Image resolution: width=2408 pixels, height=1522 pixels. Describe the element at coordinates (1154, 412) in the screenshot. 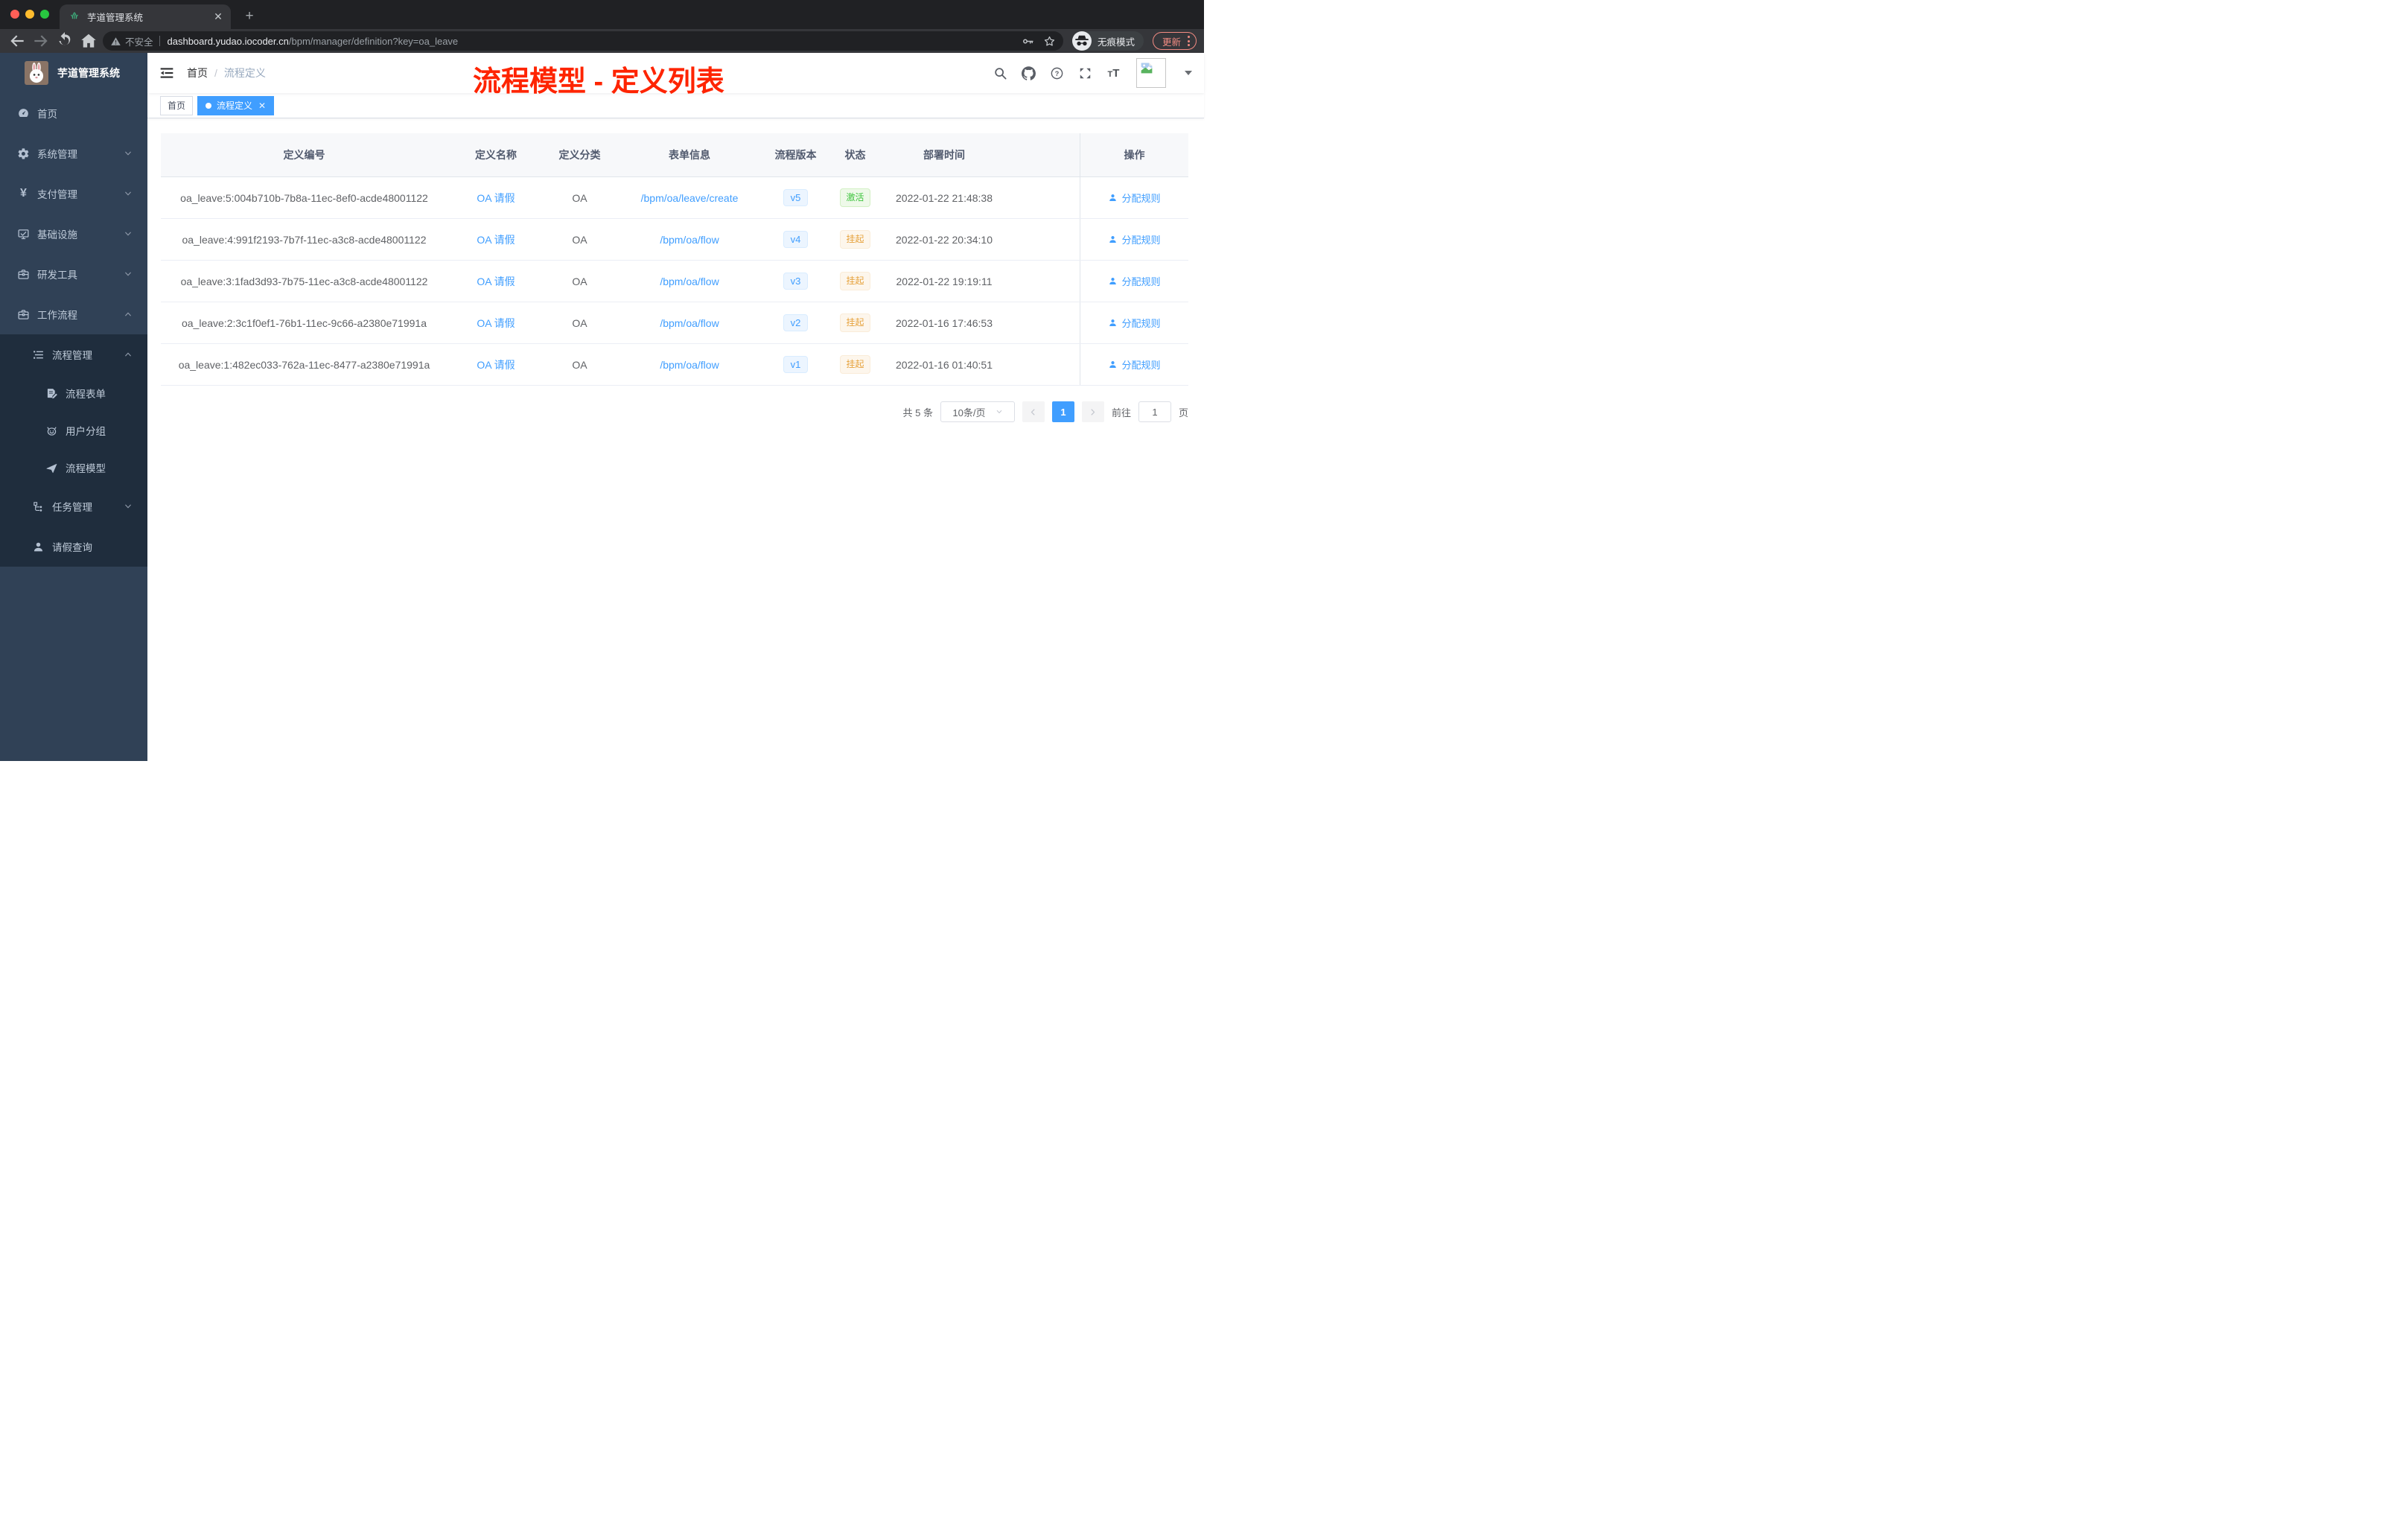

I see `goto-page-input` at that location.